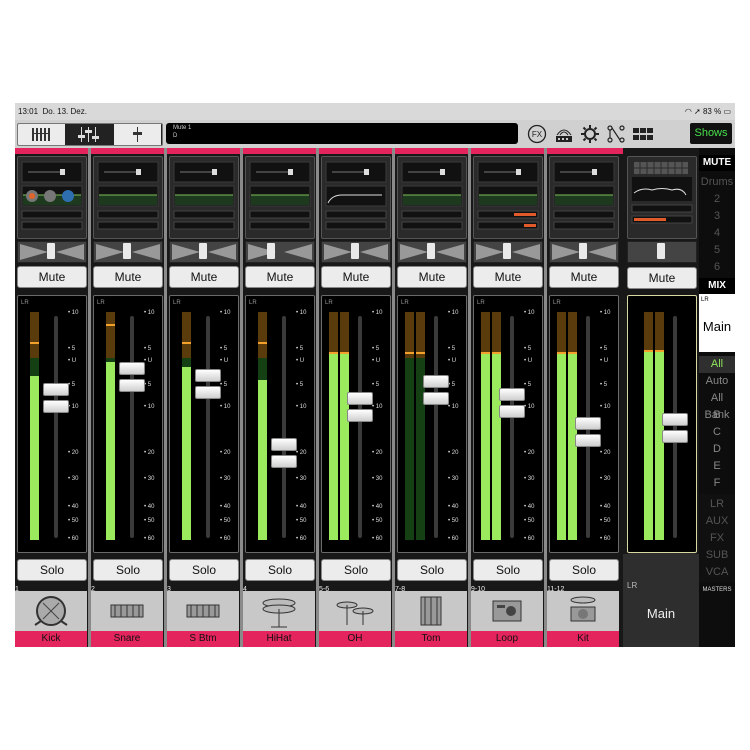 The height and width of the screenshot is (750, 750). Describe the element at coordinates (616, 134) in the screenshot. I see `routing-icon` at that location.